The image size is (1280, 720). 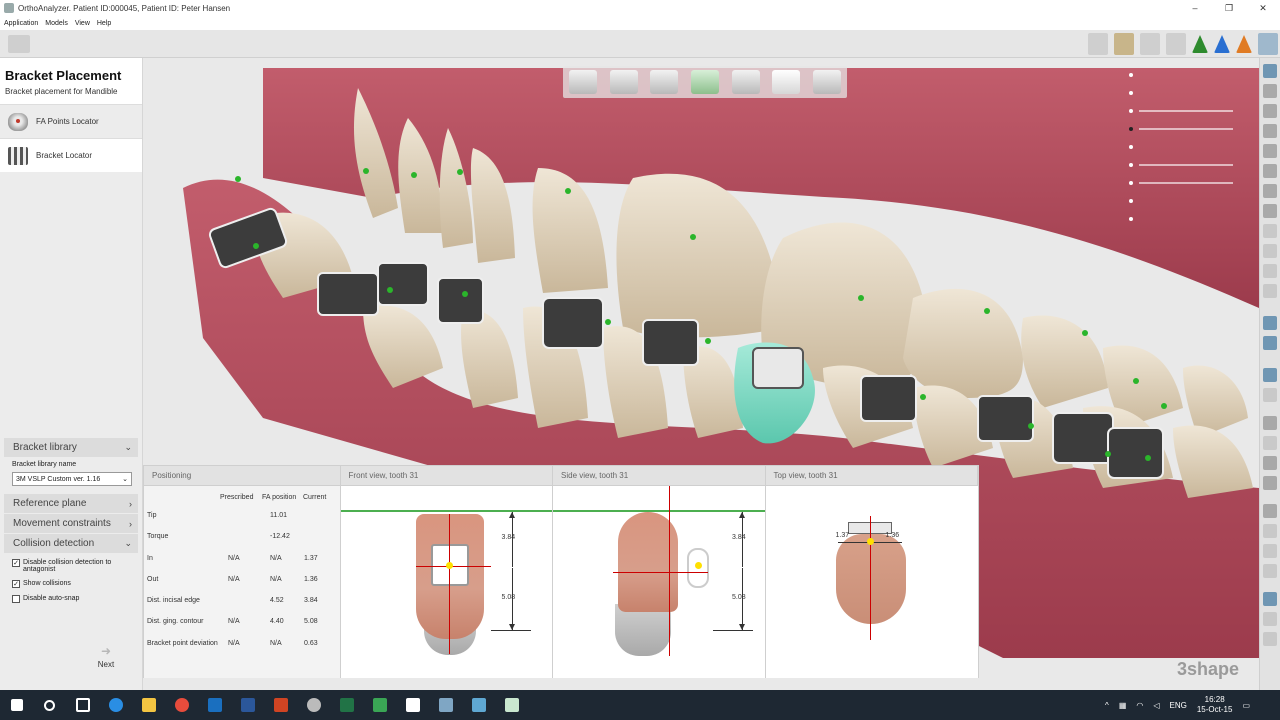 What do you see at coordinates (1150, 44) in the screenshot?
I see `occlusion-icon` at bounding box center [1150, 44].